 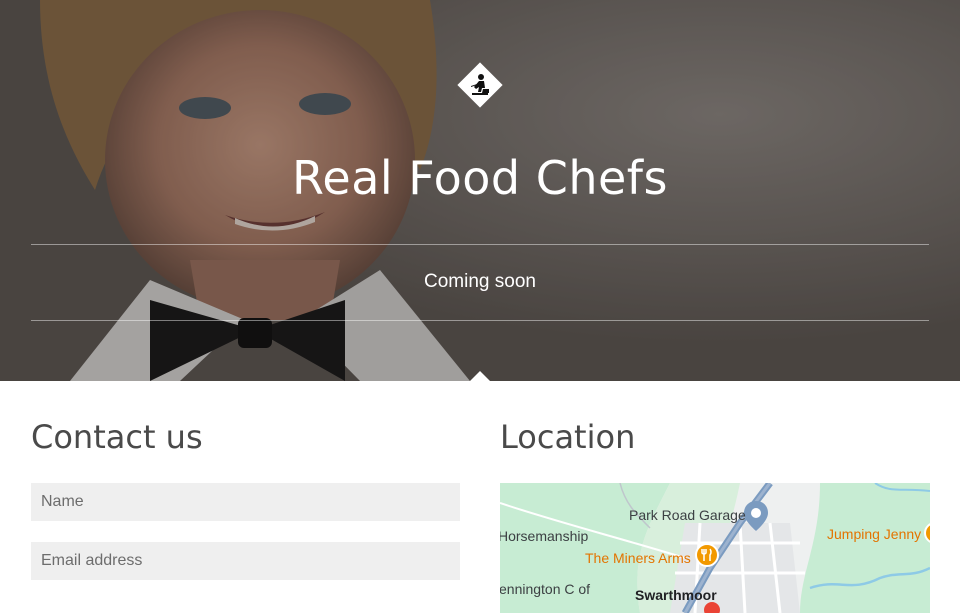 I want to click on tagline: Coming soon, so click(x=480, y=281).